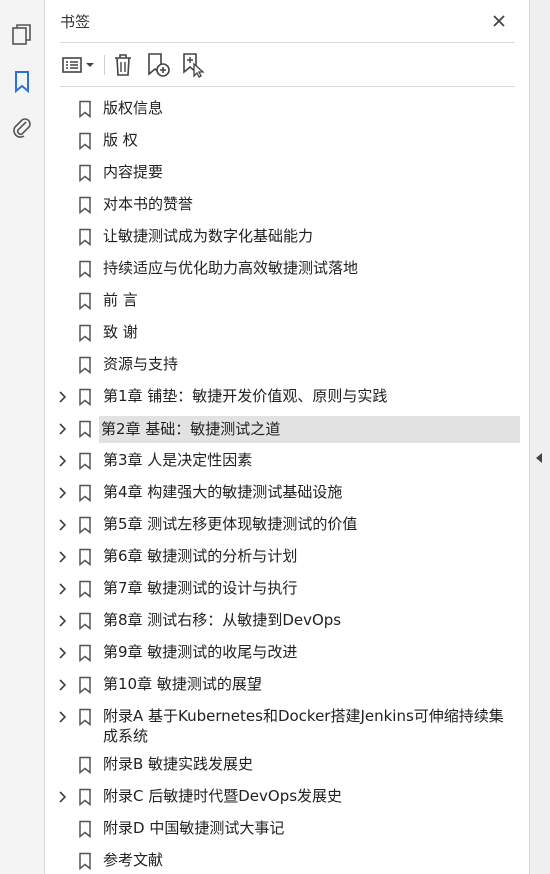 This screenshot has height=874, width=550. I want to click on bookmark-item: 资源与支持, so click(287, 365).